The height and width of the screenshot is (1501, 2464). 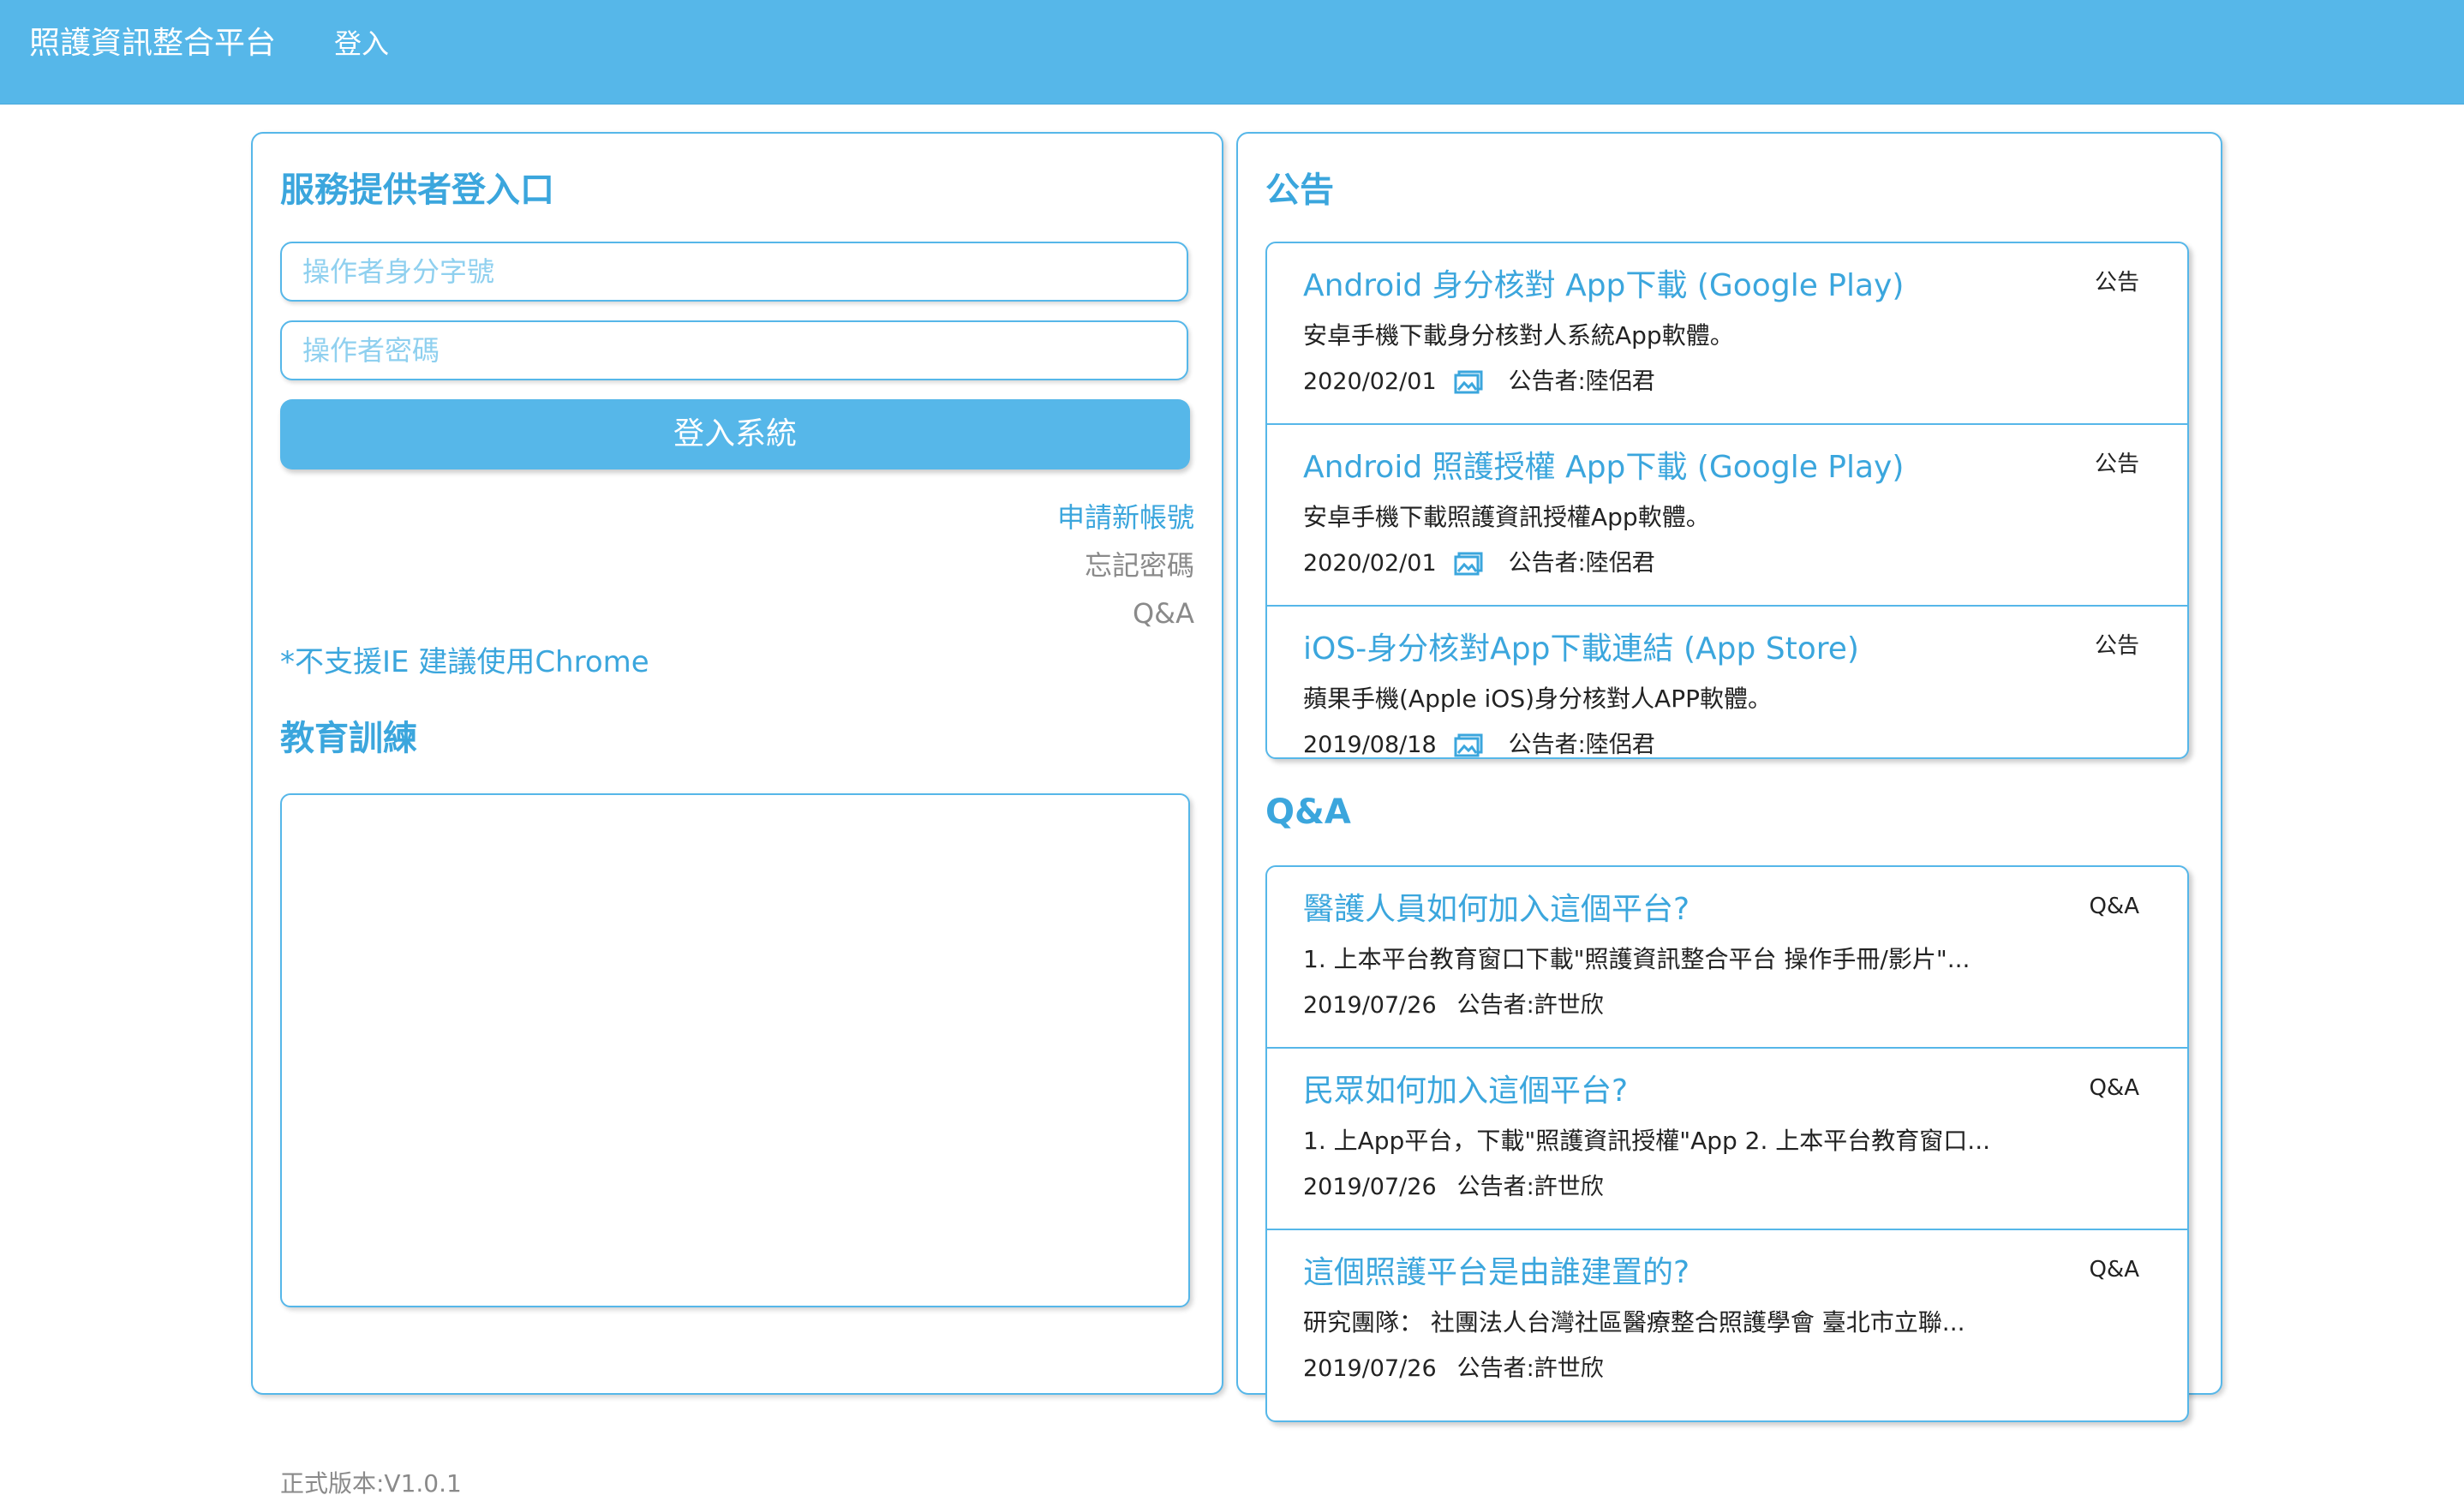 I want to click on announcement-description: 蘋果手機(Apple iOS)身分核對人APP軟體。, so click(x=1537, y=699).